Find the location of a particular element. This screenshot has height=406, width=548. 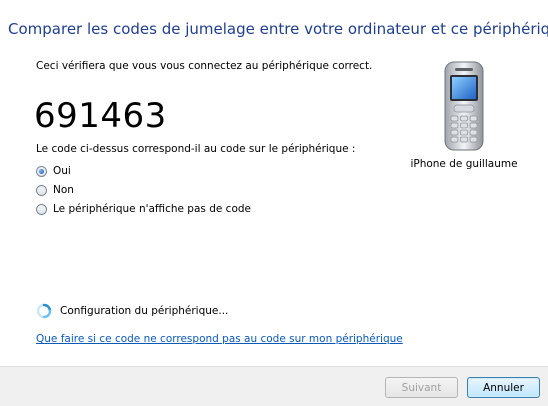

footer-bar: Suivant Annuler is located at coordinates (274, 386).